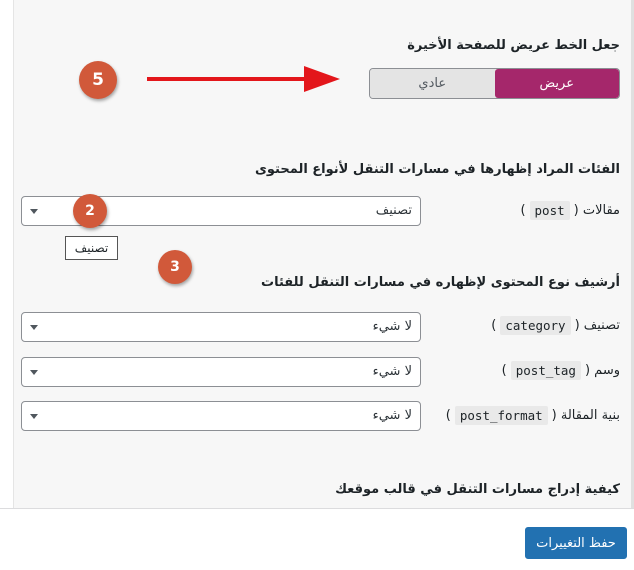  I want to click on category-slug: category, so click(535, 325).